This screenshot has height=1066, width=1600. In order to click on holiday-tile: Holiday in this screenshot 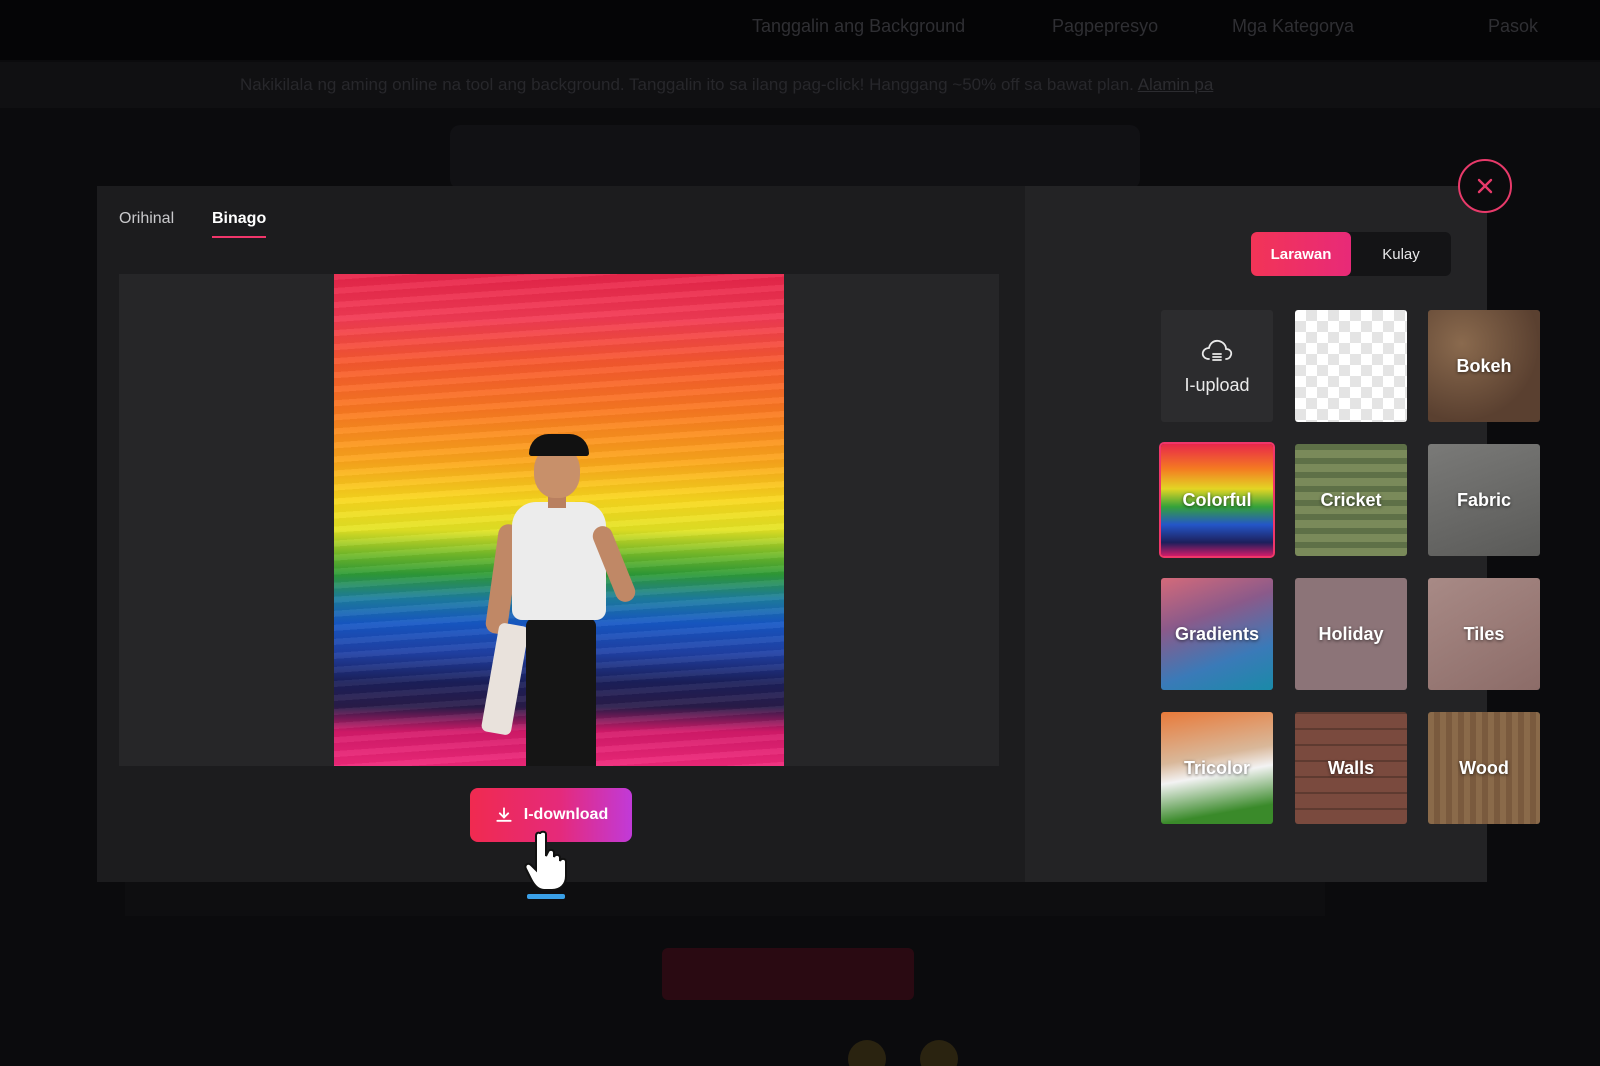, I will do `click(1351, 634)`.